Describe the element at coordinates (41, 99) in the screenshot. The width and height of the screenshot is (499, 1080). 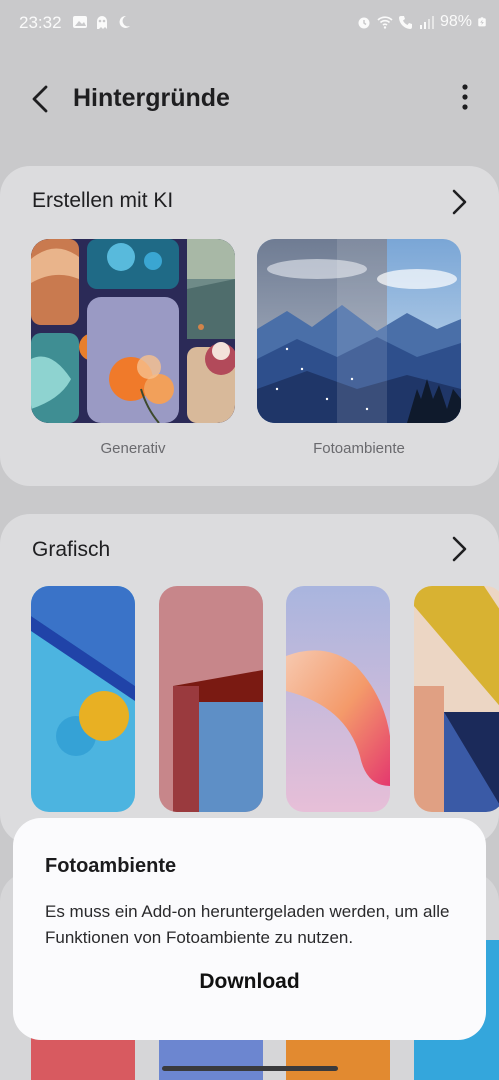
I see `back-arrow-icon` at that location.